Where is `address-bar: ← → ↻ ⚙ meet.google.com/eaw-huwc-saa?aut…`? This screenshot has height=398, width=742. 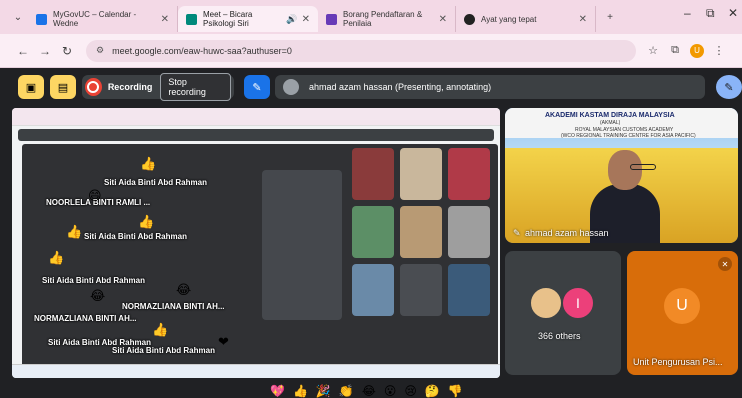
address-bar: ← → ↻ ⚙ meet.google.com/eaw-huwc-saa?aut… is located at coordinates (371, 51).